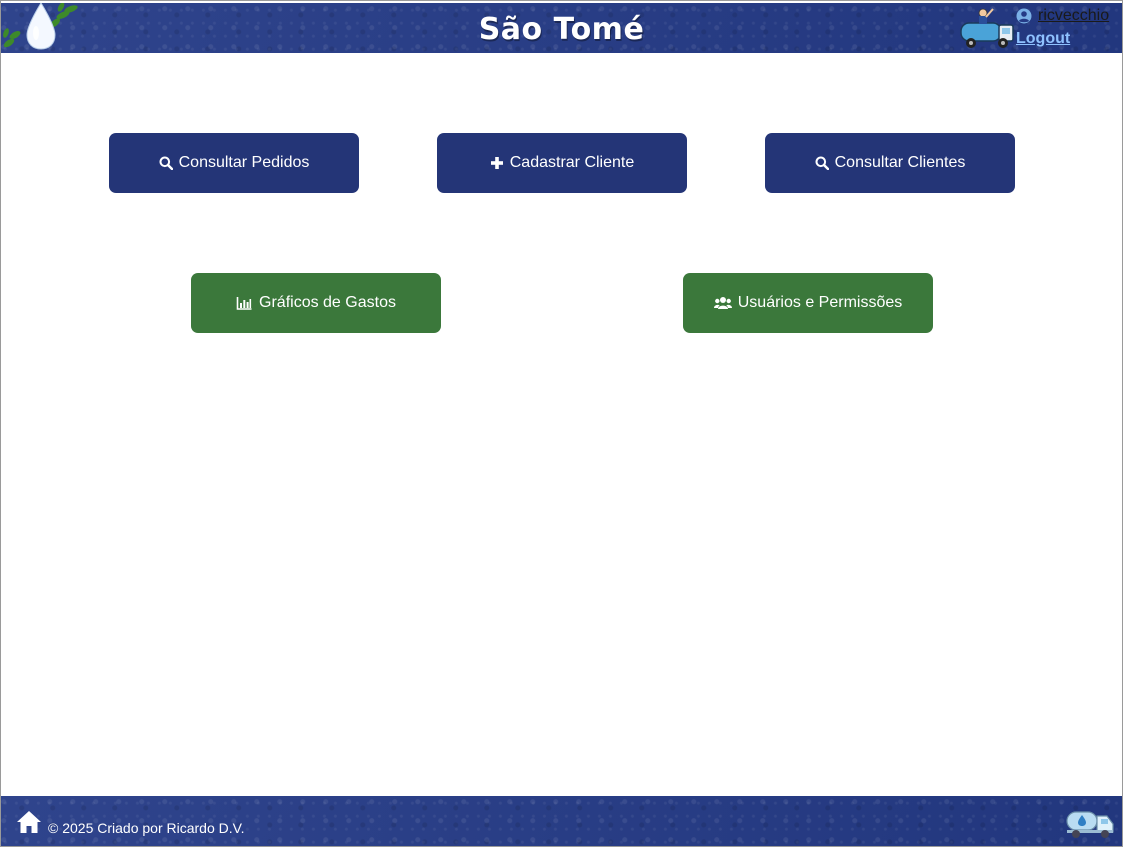 The image size is (1123, 847). Describe the element at coordinates (900, 162) in the screenshot. I see `consultar-clientes-label: Consultar Clientes` at that location.